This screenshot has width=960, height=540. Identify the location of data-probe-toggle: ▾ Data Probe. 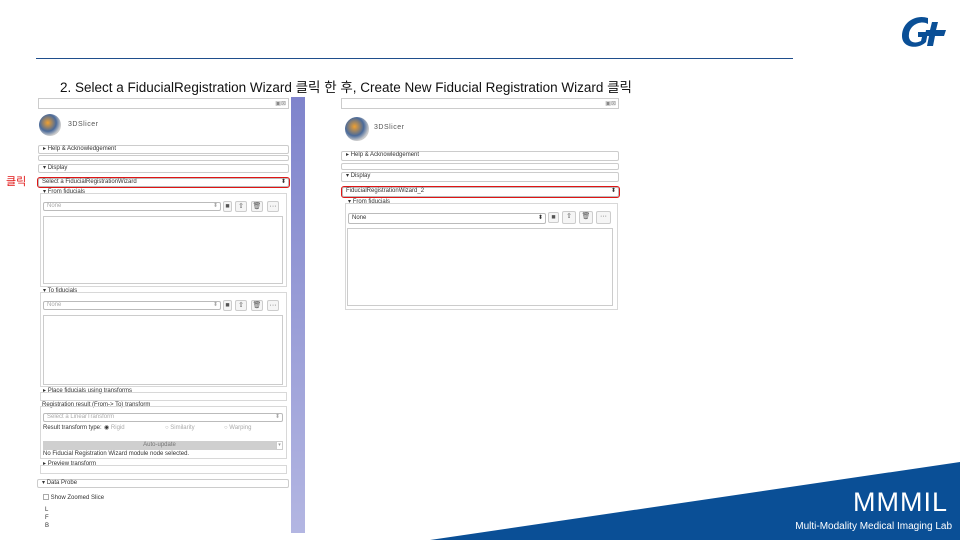
(163, 483).